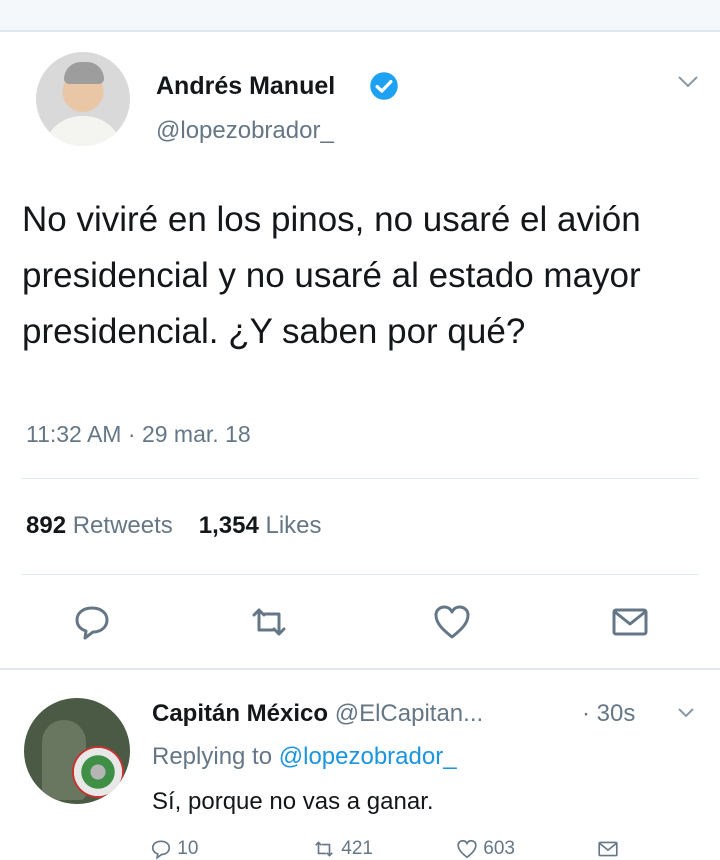  What do you see at coordinates (83, 131) in the screenshot?
I see `avatar-shirt` at bounding box center [83, 131].